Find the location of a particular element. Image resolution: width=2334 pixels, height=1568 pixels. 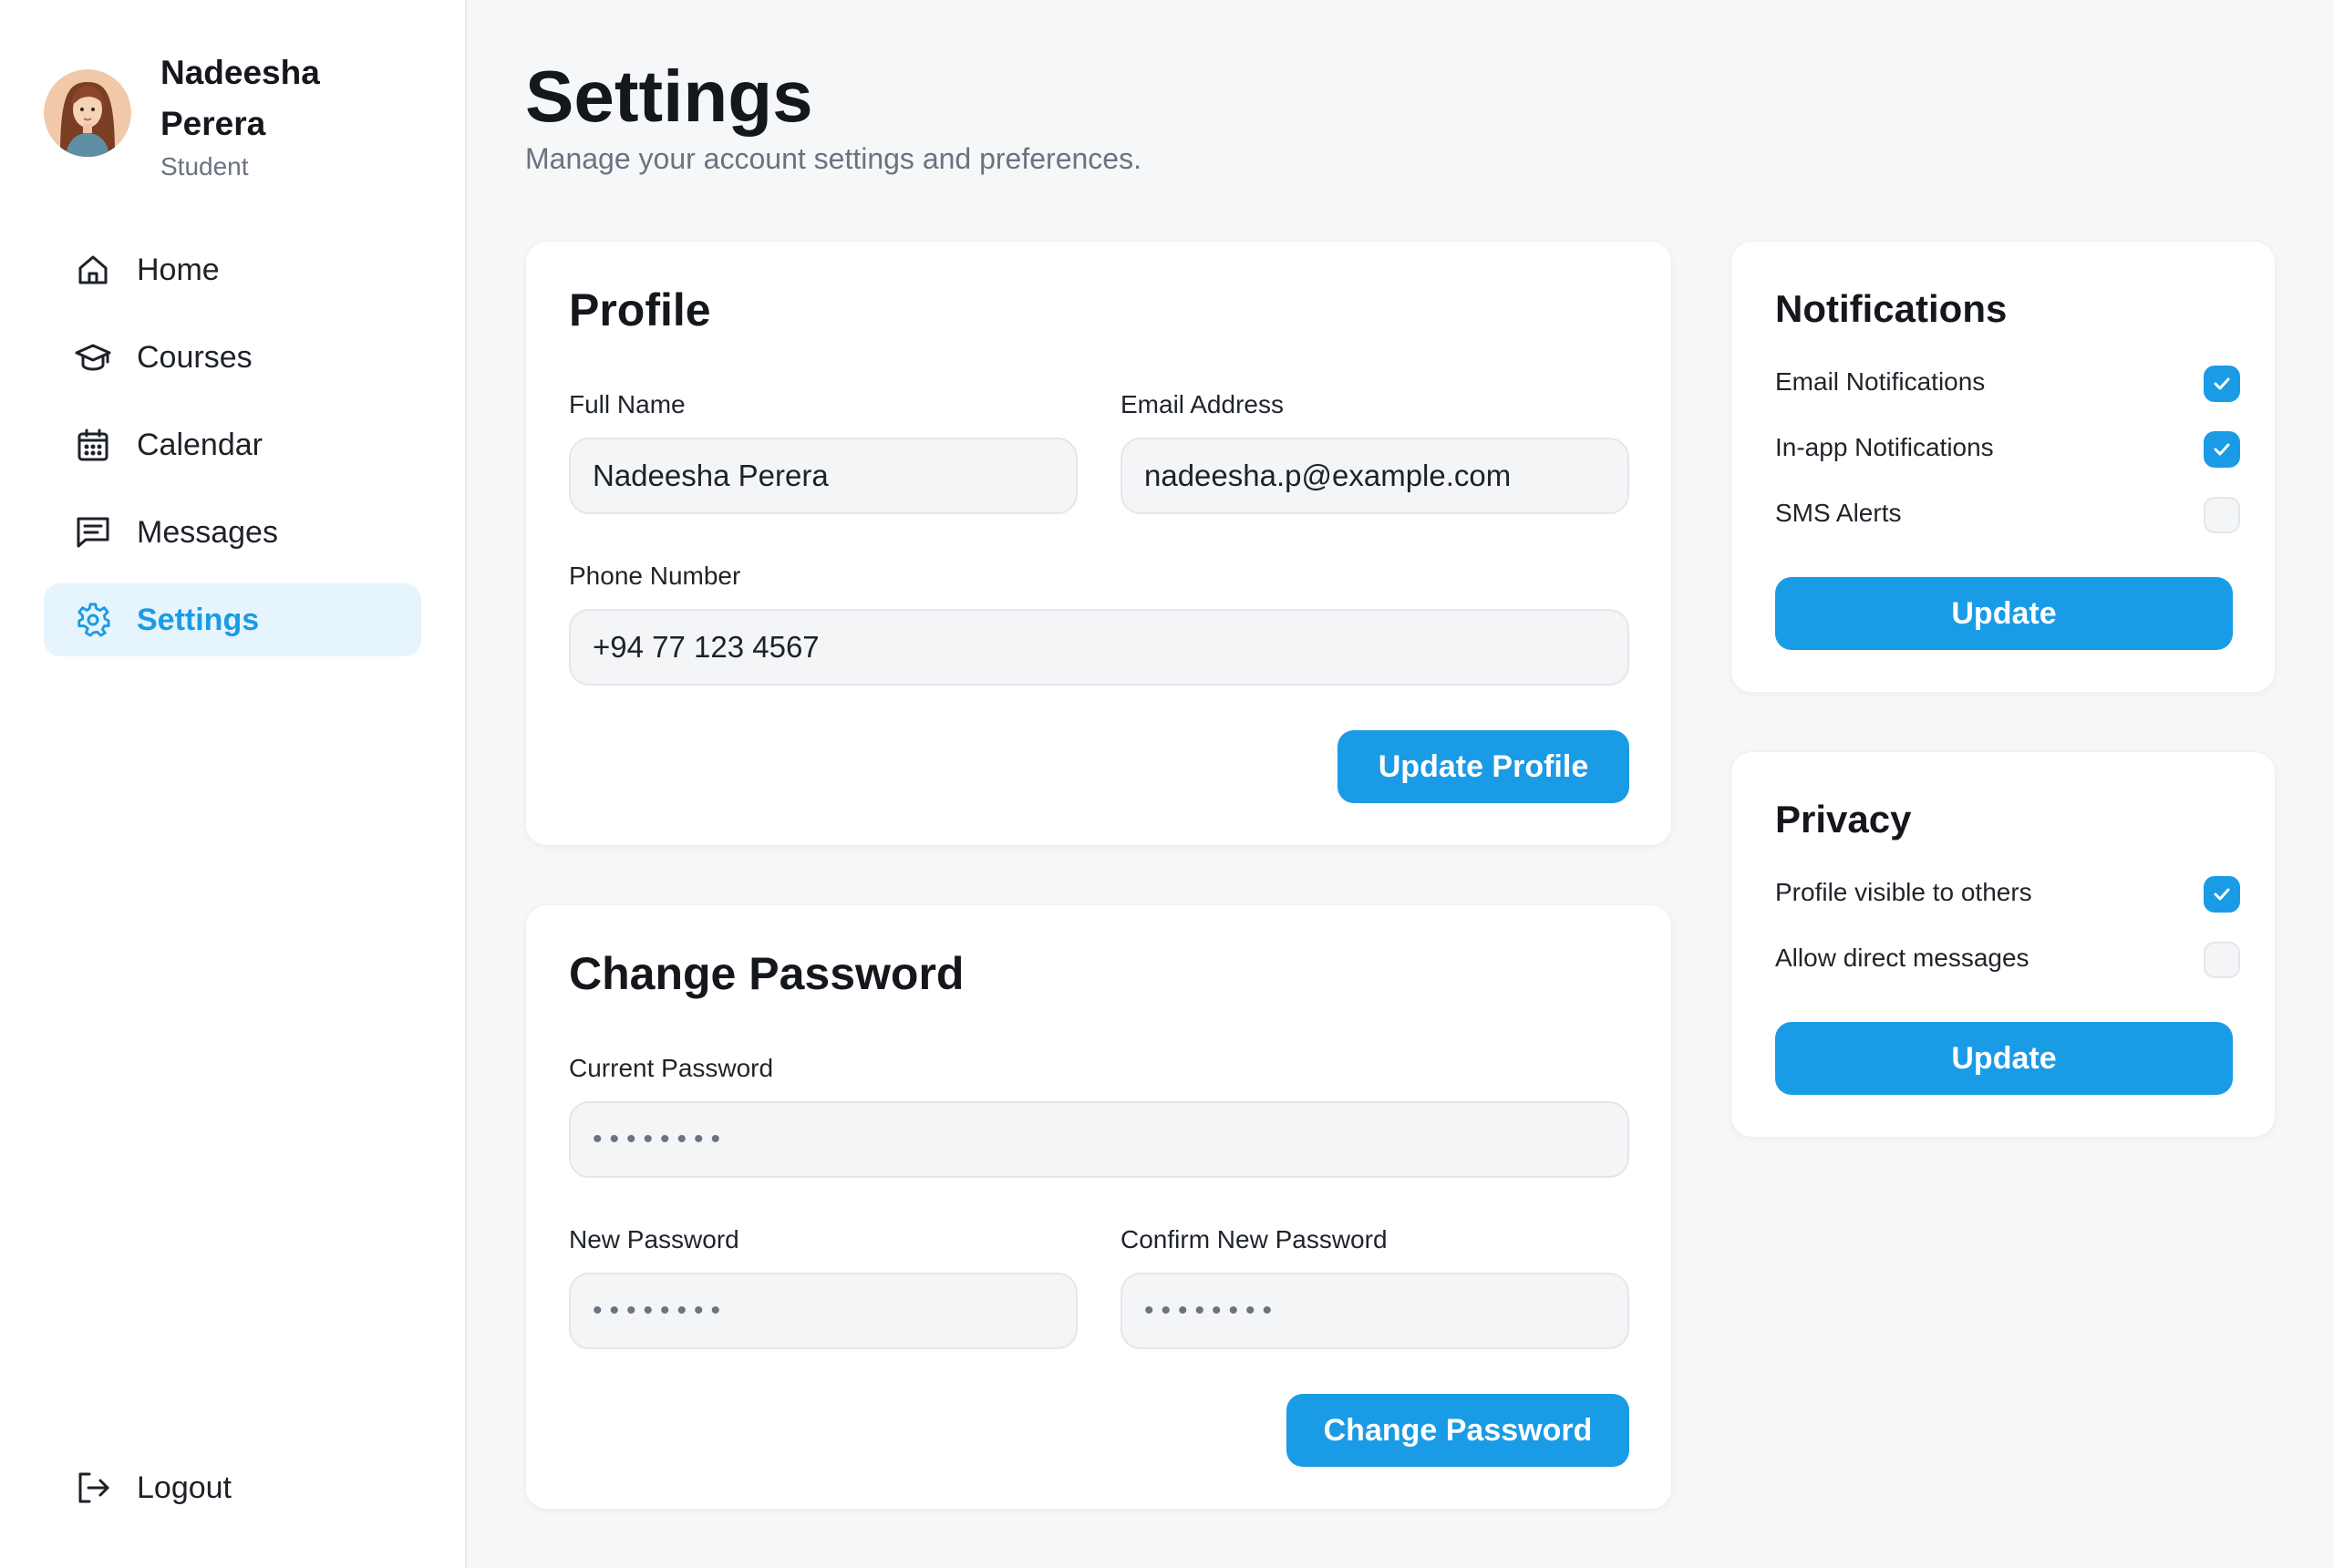

sidebar-item-messages: Messages is located at coordinates (232, 532).